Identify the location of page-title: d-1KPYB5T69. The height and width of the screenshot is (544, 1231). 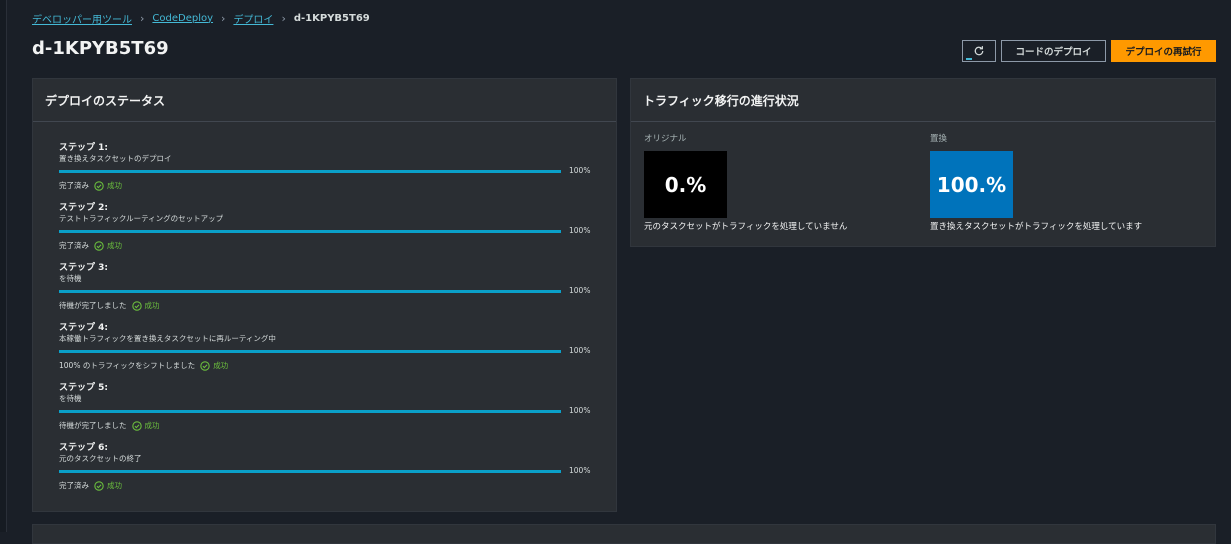
(100, 48).